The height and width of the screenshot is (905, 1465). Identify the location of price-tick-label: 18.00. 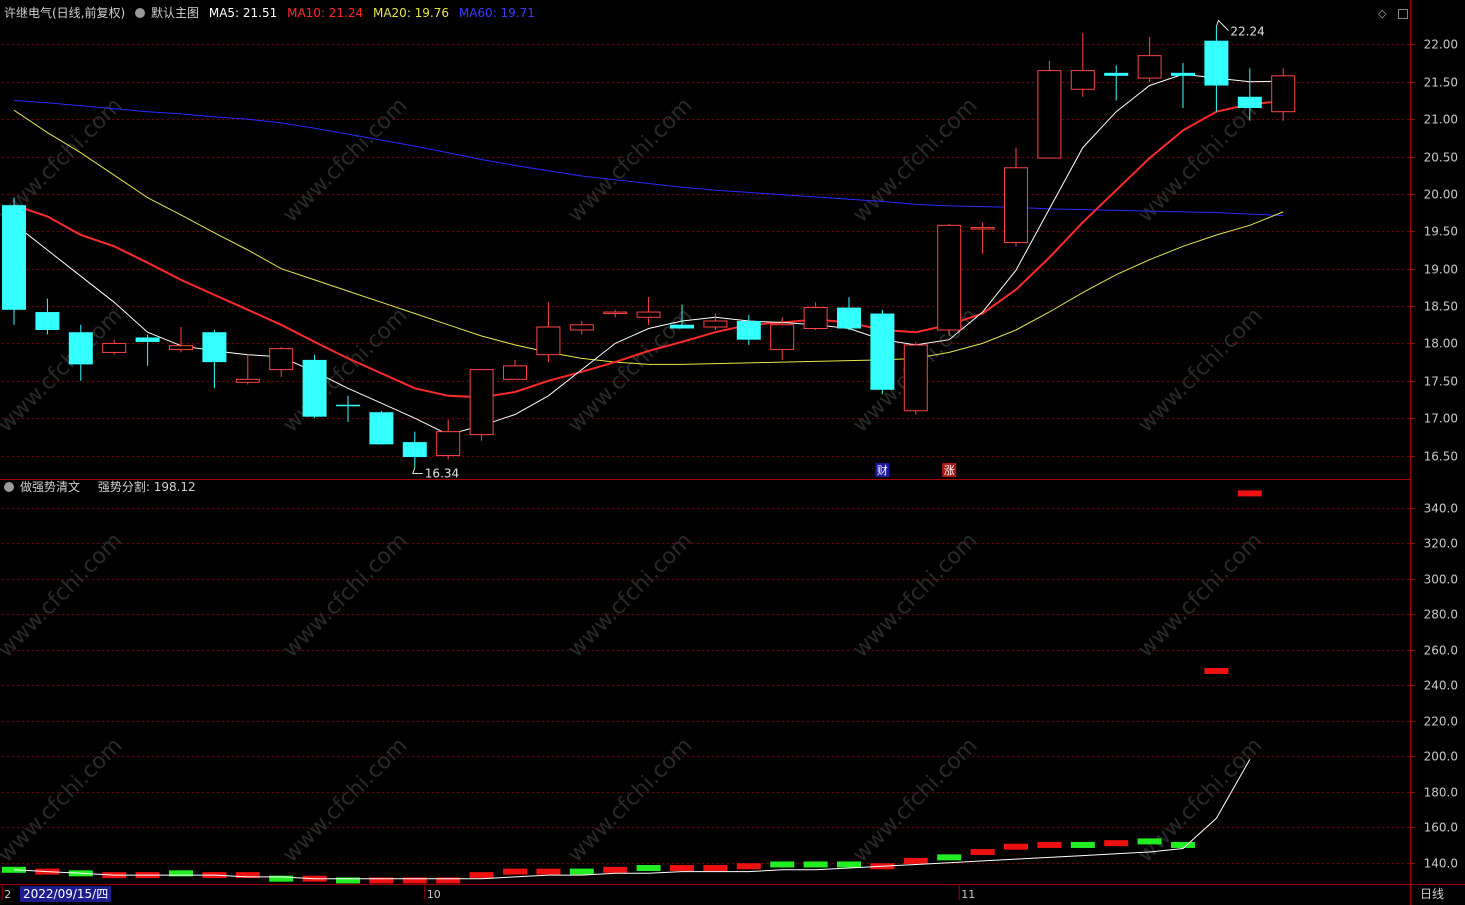
(1441, 344).